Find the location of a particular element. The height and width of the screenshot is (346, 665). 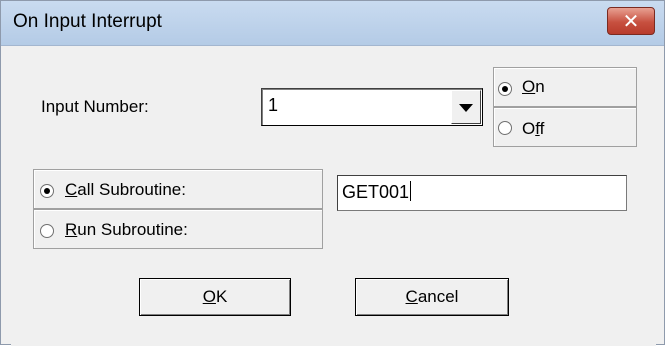

cancel-button-label: Cancel is located at coordinates (432, 296).